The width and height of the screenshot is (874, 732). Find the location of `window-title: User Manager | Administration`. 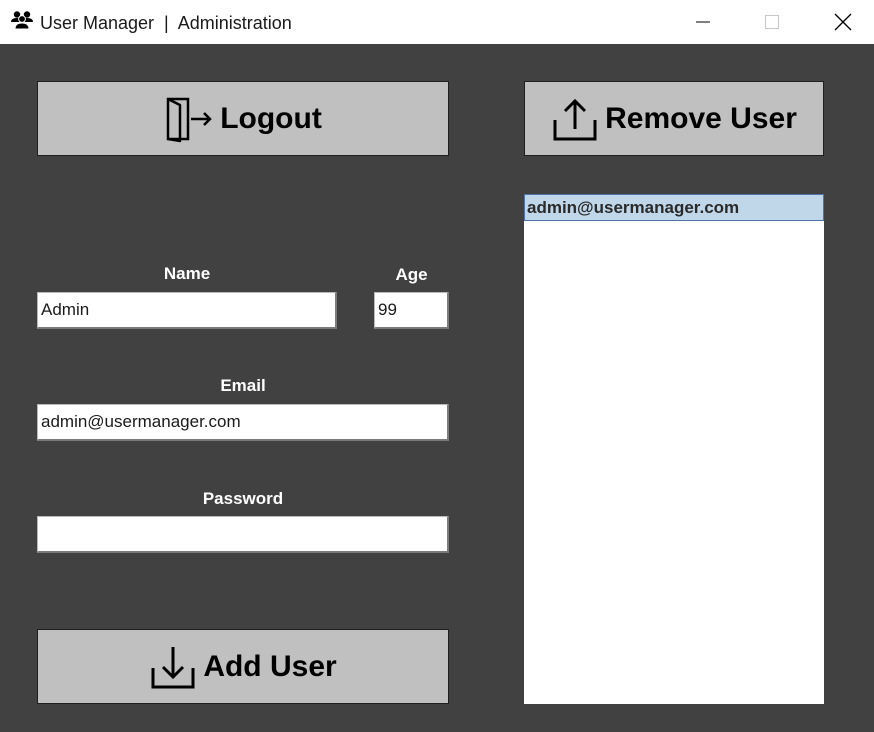

window-title: User Manager | Administration is located at coordinates (166, 23).